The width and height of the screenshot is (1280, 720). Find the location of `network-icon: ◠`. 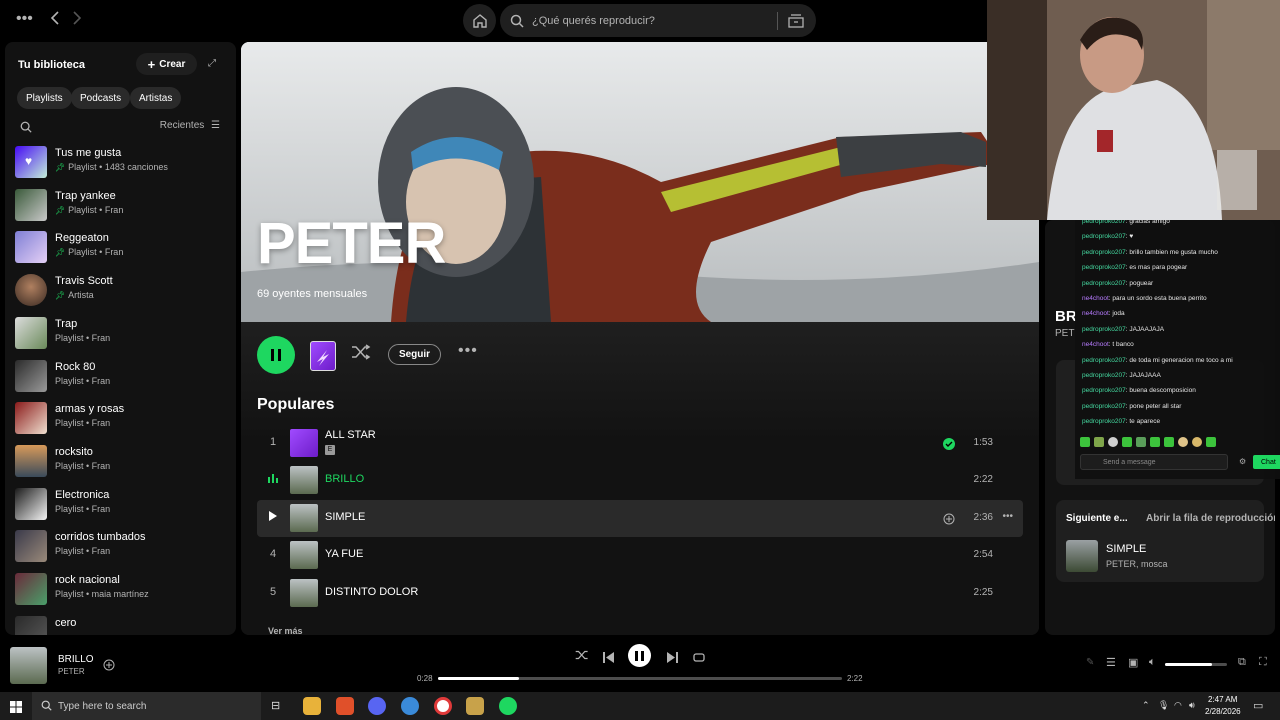

network-icon: ◠ is located at coordinates (1178, 705).